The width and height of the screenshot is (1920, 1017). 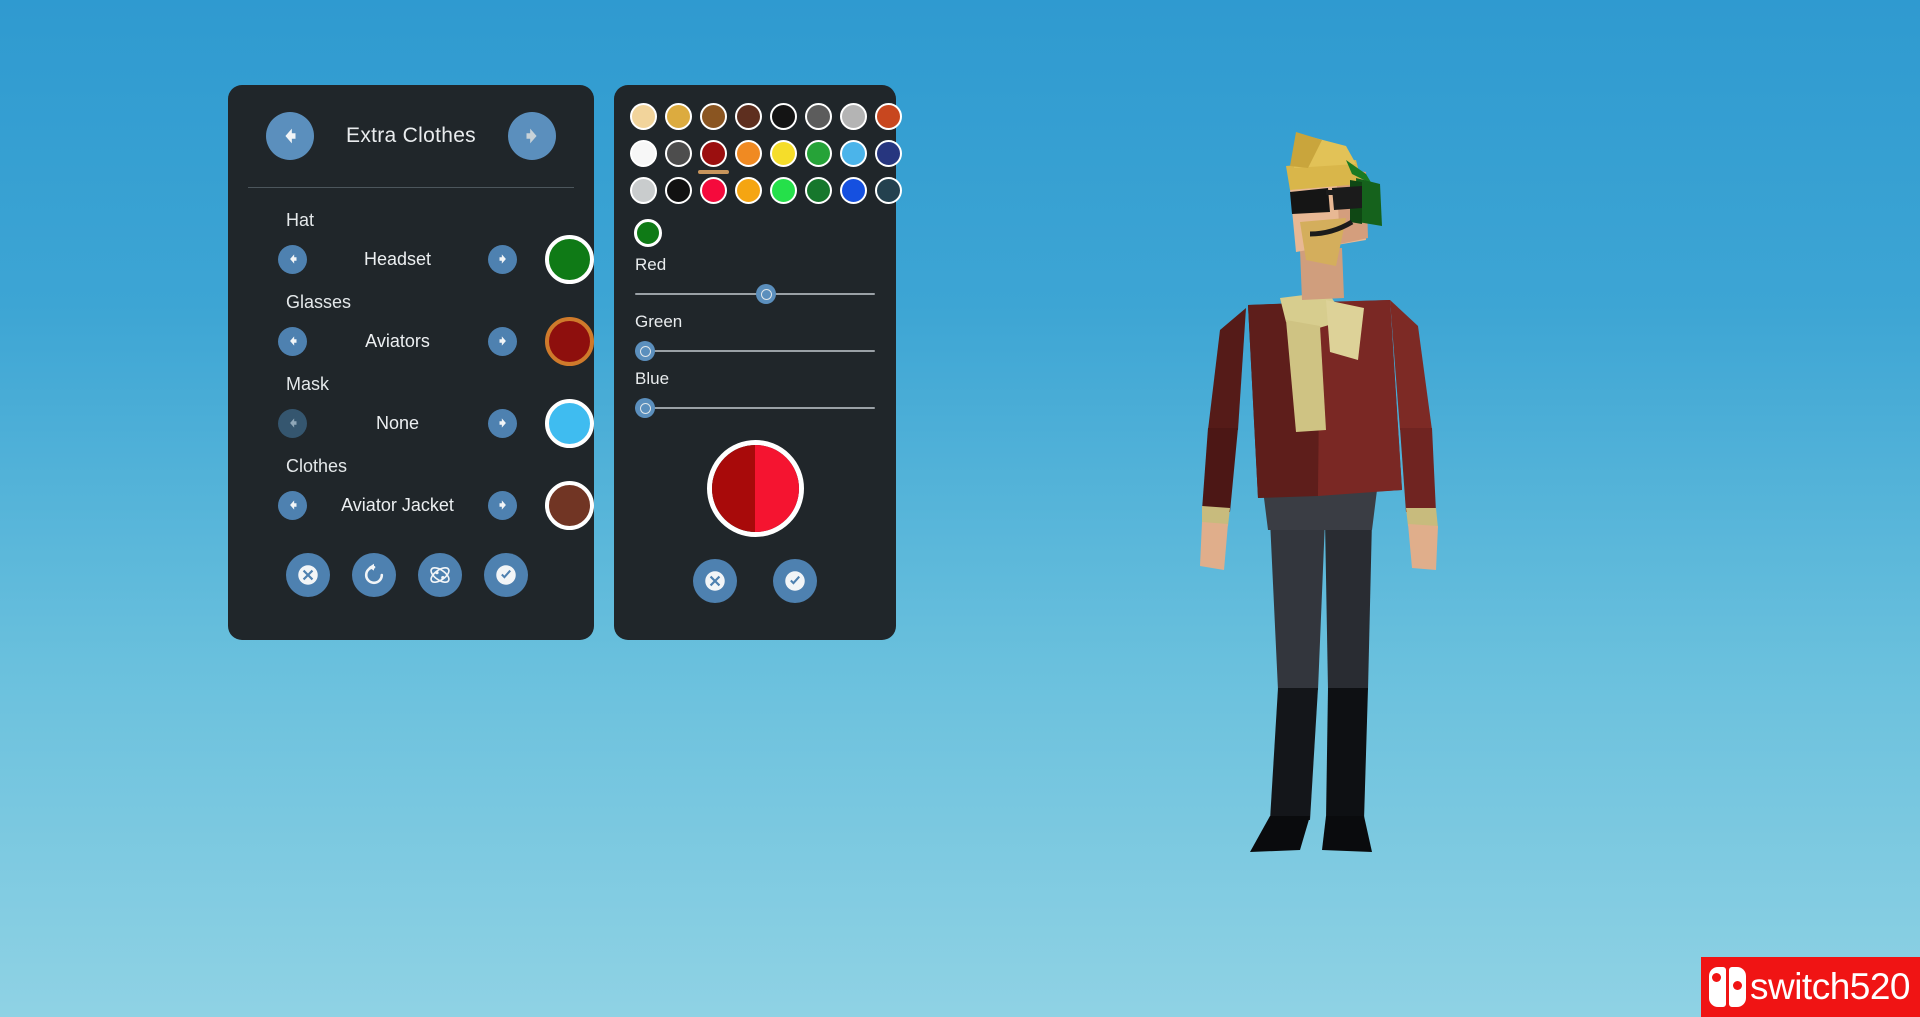 What do you see at coordinates (317, 466) in the screenshot?
I see `option-label: Clothes` at bounding box center [317, 466].